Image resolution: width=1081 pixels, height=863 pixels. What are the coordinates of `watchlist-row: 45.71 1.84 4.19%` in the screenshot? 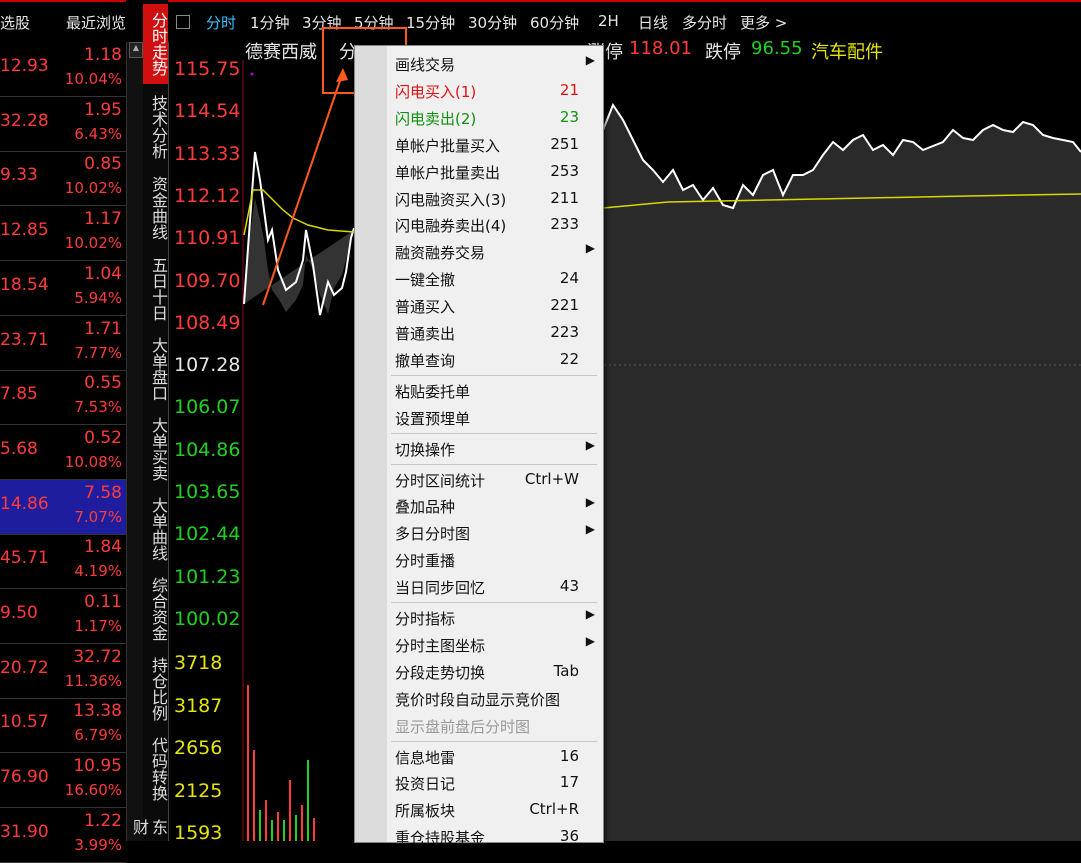 It's located at (63, 562).